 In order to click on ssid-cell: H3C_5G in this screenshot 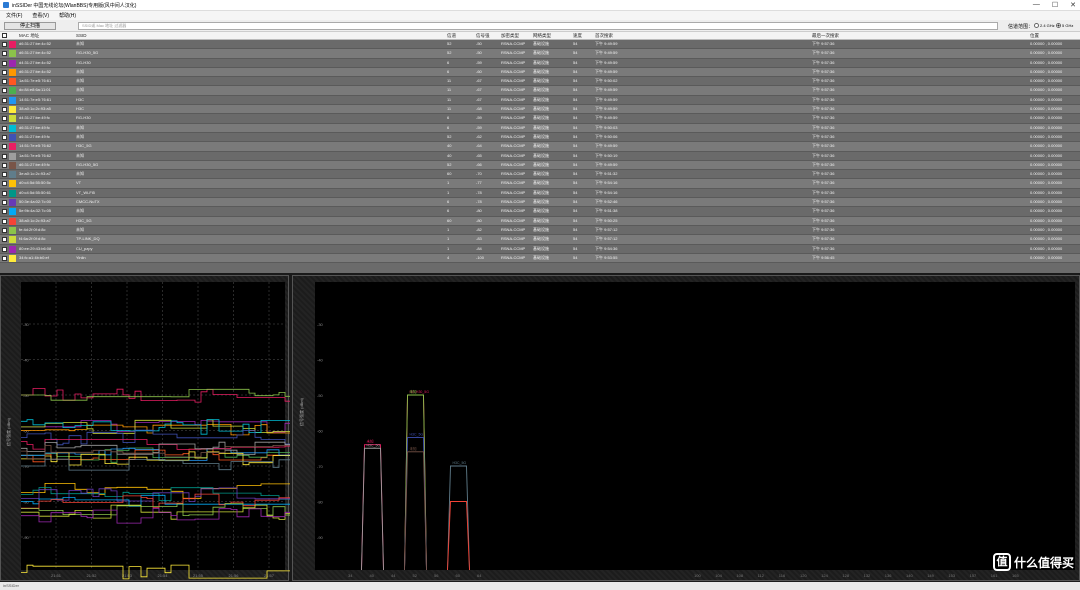, I will do `click(84, 220)`.